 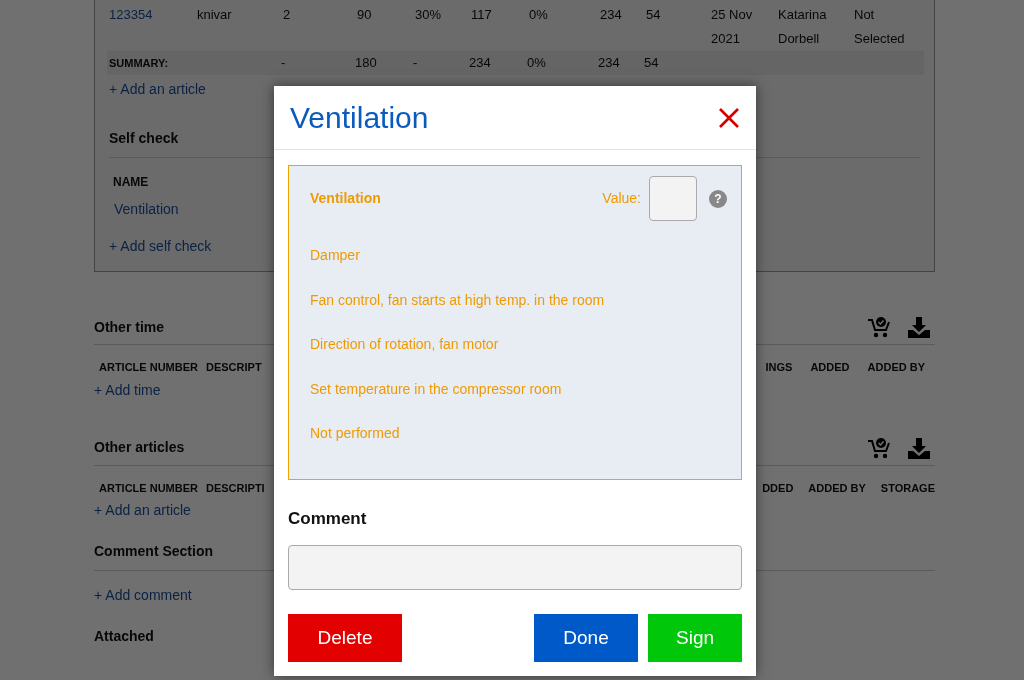 What do you see at coordinates (345, 638) in the screenshot?
I see `delete-button: Delete` at bounding box center [345, 638].